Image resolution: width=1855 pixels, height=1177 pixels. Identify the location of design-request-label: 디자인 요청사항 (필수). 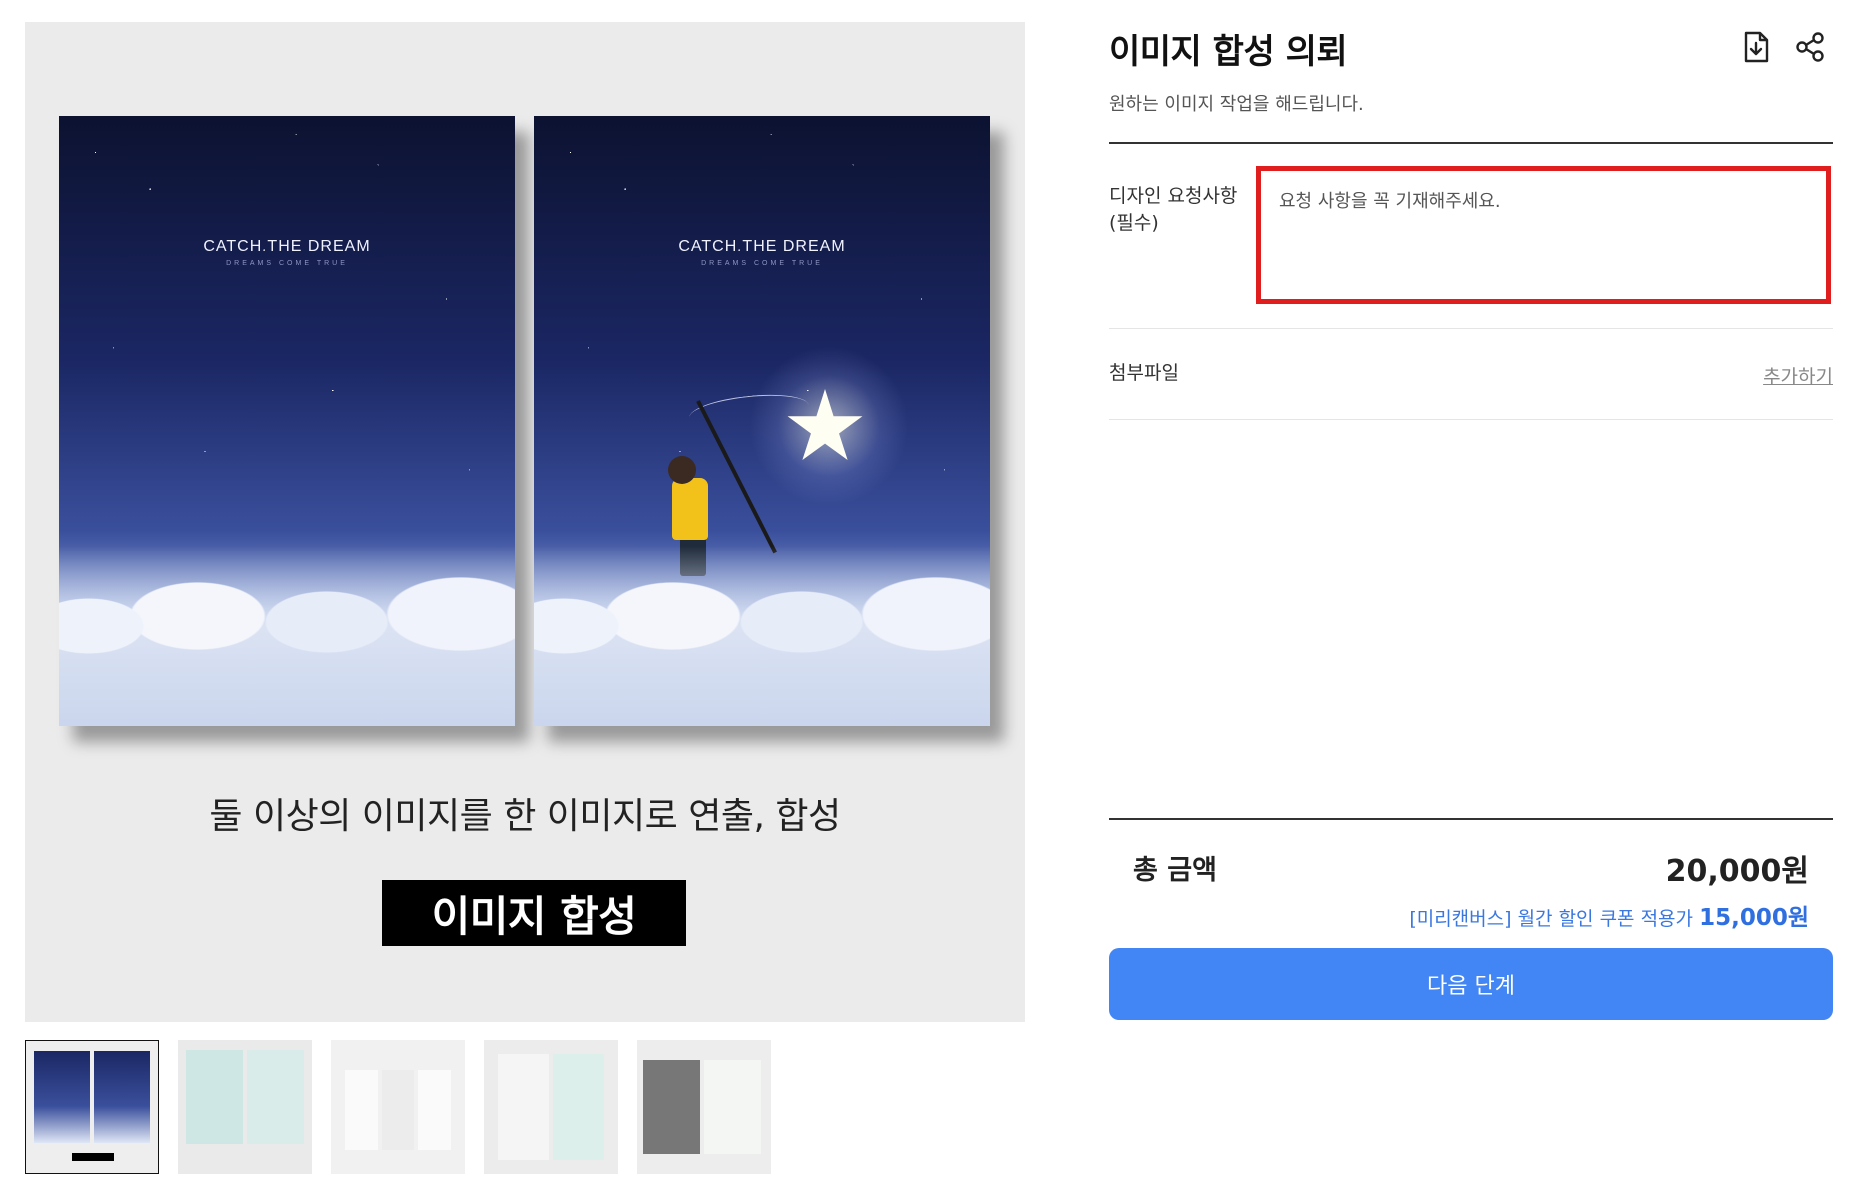
(1173, 209).